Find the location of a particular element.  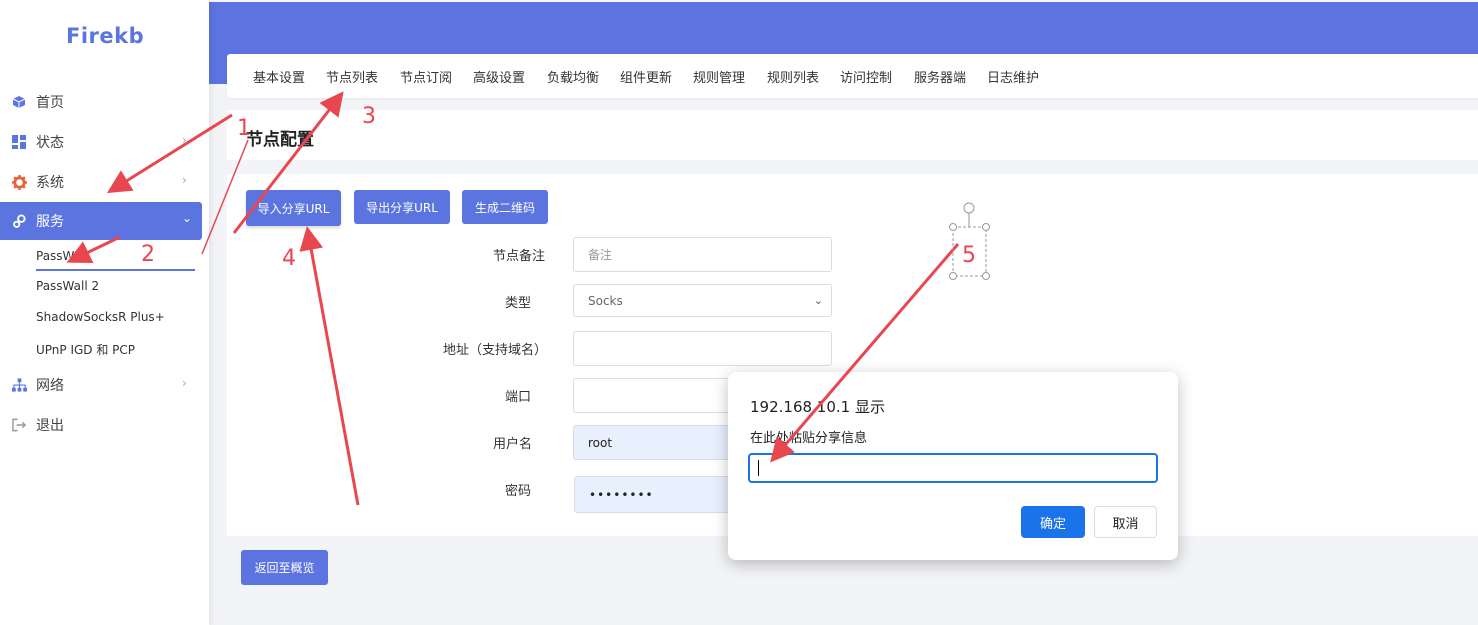

export-url-button: 导出分享URL is located at coordinates (402, 207).